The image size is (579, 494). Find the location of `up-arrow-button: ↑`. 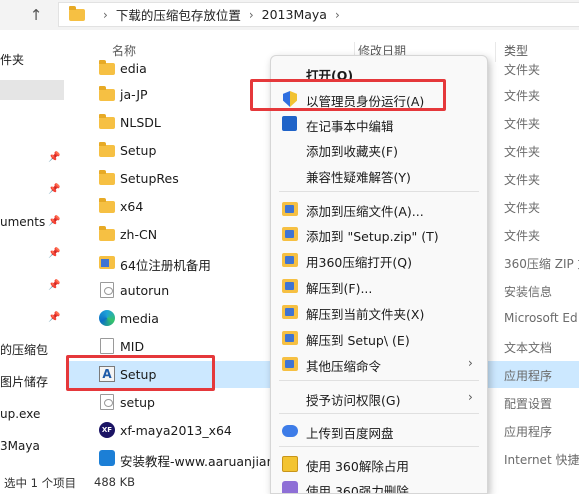

up-arrow-button: ↑ is located at coordinates (36, 15).